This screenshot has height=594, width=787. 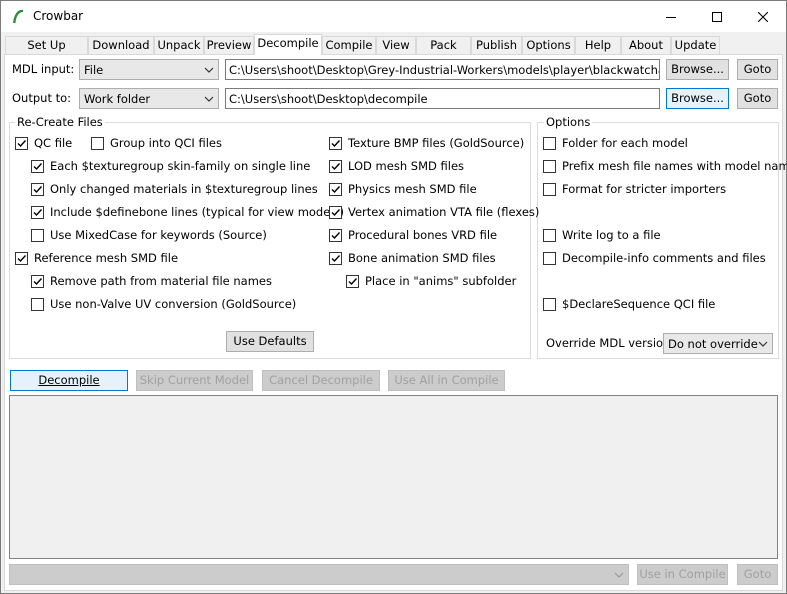 I want to click on override-mdl-version-select: Do not override, so click(x=718, y=343).